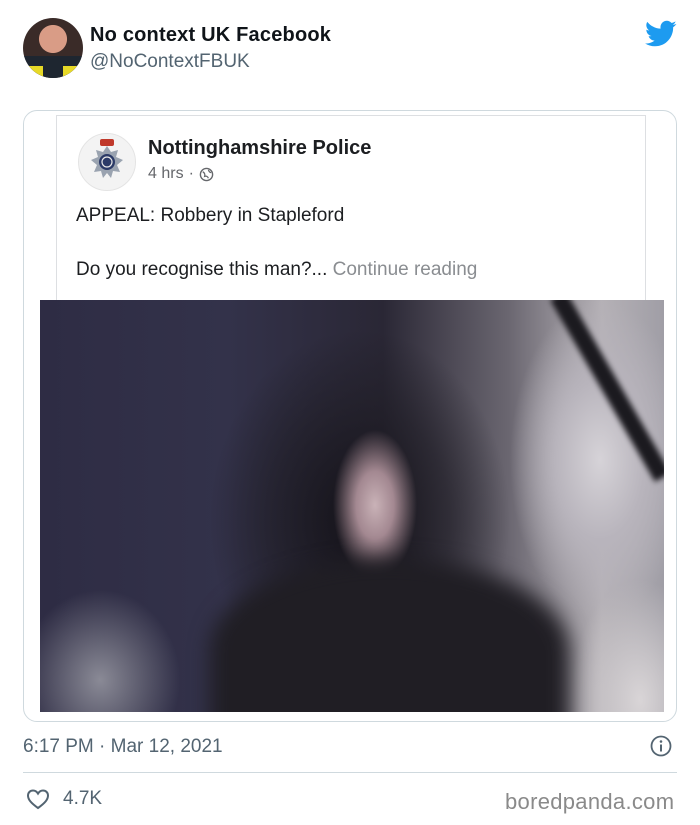 The width and height of the screenshot is (700, 825). Describe the element at coordinates (170, 62) in the screenshot. I see `user-handle: @NoContextFBUK` at that location.